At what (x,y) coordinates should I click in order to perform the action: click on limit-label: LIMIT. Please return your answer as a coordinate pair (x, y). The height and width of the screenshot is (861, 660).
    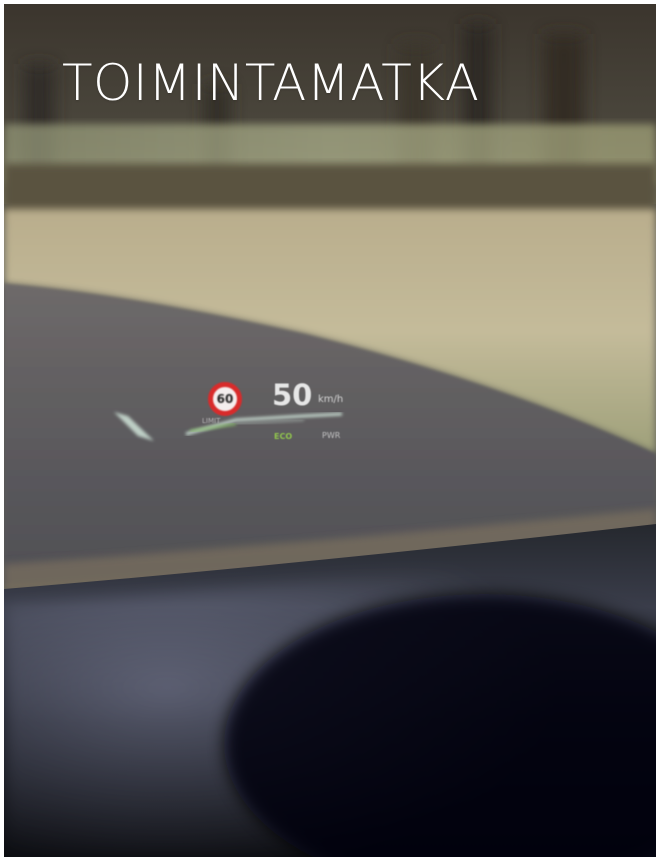
    Looking at the image, I should click on (211, 421).